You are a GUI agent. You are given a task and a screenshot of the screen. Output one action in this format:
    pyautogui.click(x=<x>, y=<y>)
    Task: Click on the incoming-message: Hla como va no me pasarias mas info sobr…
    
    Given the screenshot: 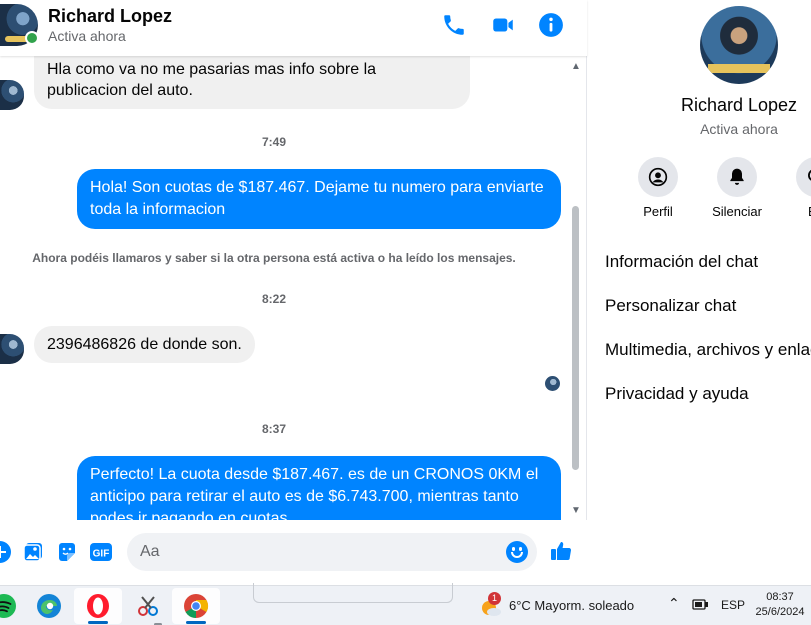 What is the action you would take?
    pyautogui.click(x=252, y=82)
    